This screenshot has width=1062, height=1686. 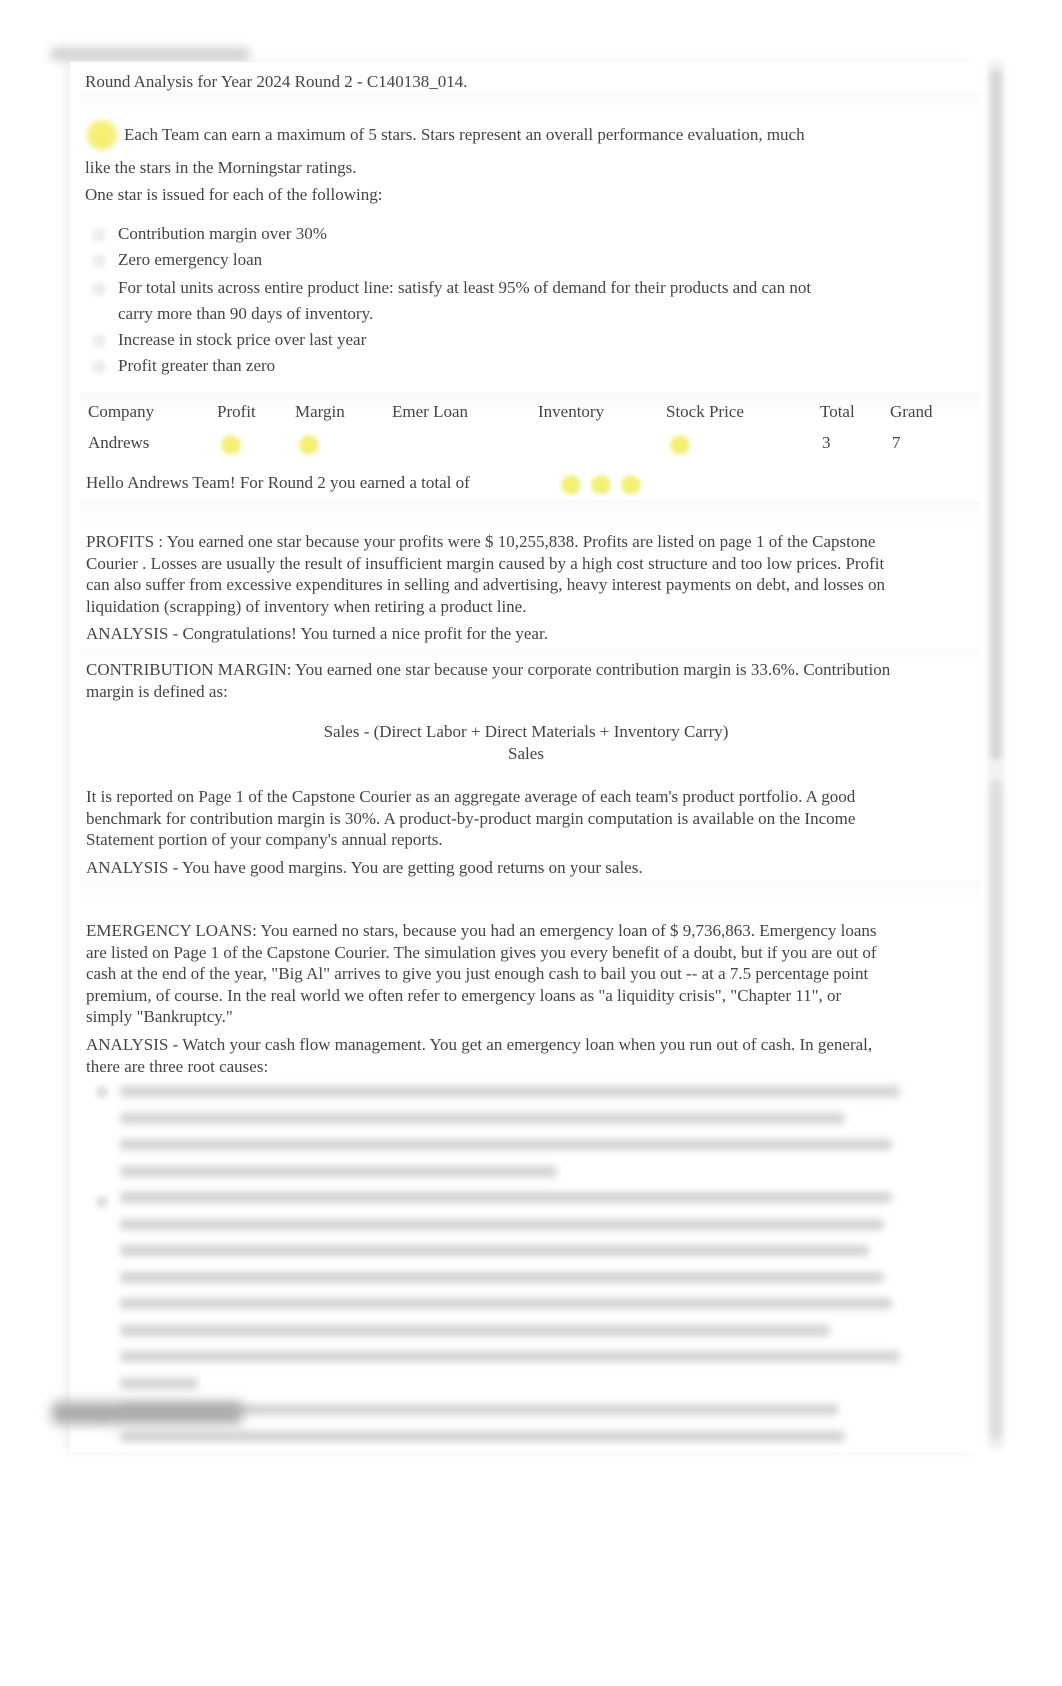 I want to click on criteria-text: Increase in stock price over last year, so click(x=242, y=339).